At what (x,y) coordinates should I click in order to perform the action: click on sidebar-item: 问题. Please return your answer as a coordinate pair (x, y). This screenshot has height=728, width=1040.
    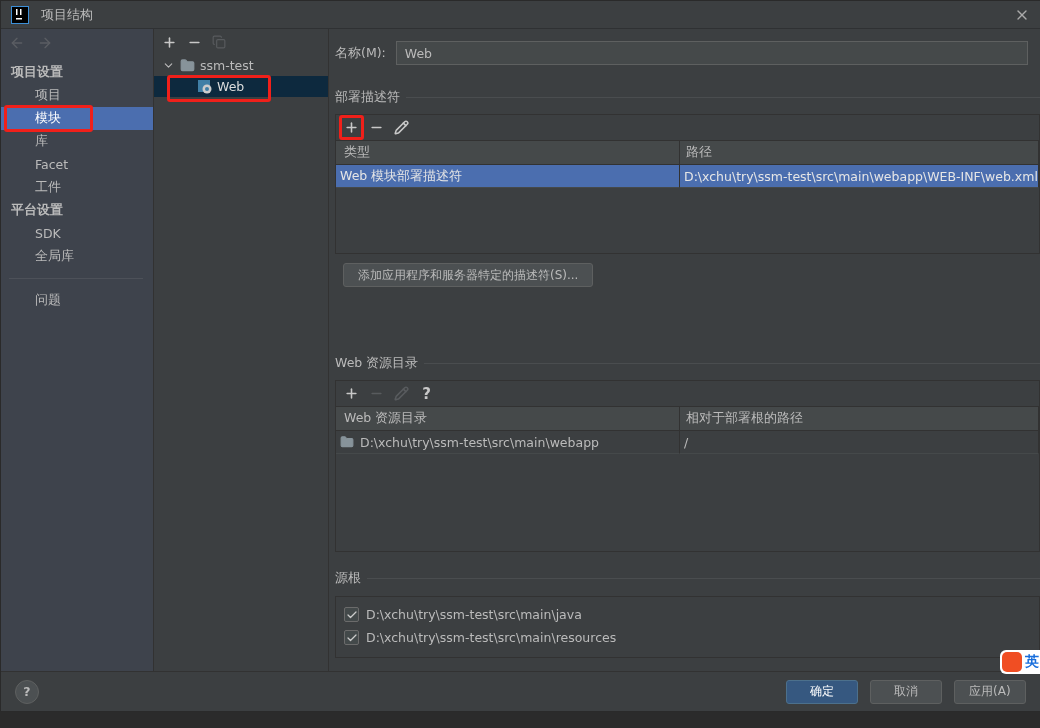
    Looking at the image, I should click on (77, 300).